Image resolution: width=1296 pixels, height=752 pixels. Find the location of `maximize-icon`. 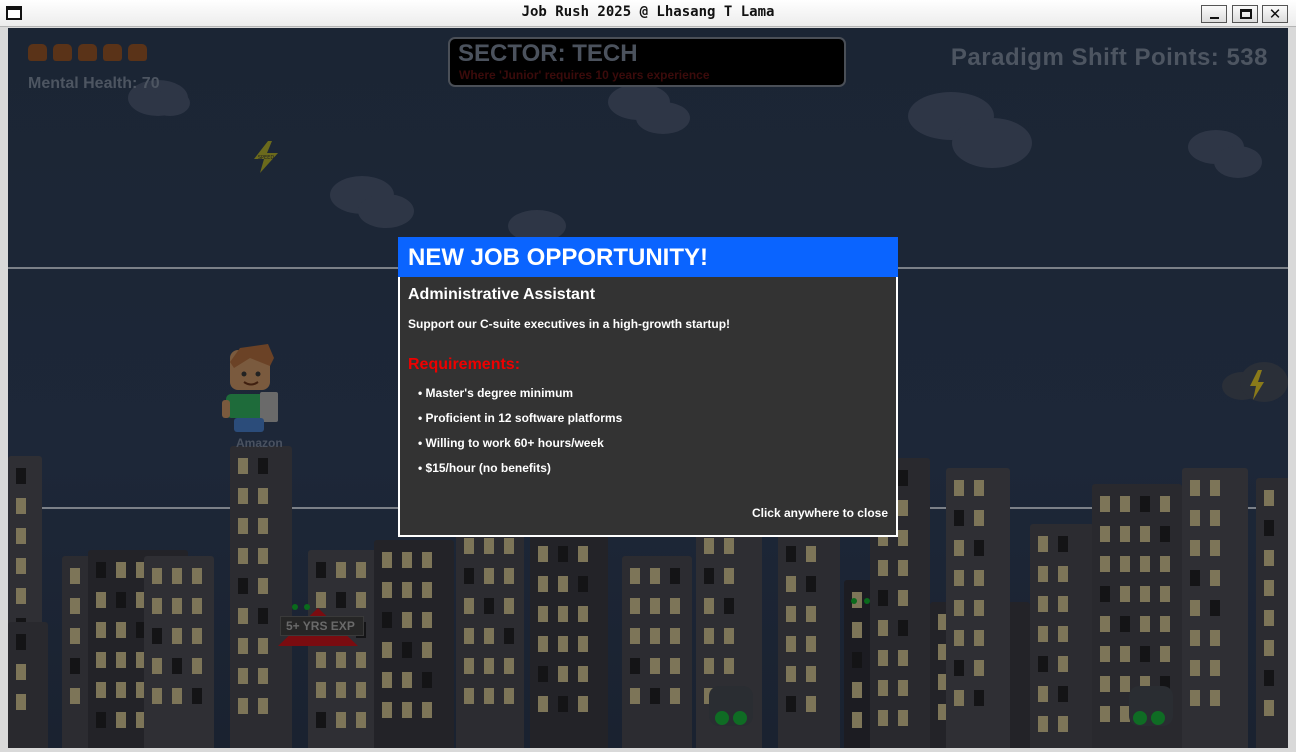

maximize-icon is located at coordinates (1246, 14).